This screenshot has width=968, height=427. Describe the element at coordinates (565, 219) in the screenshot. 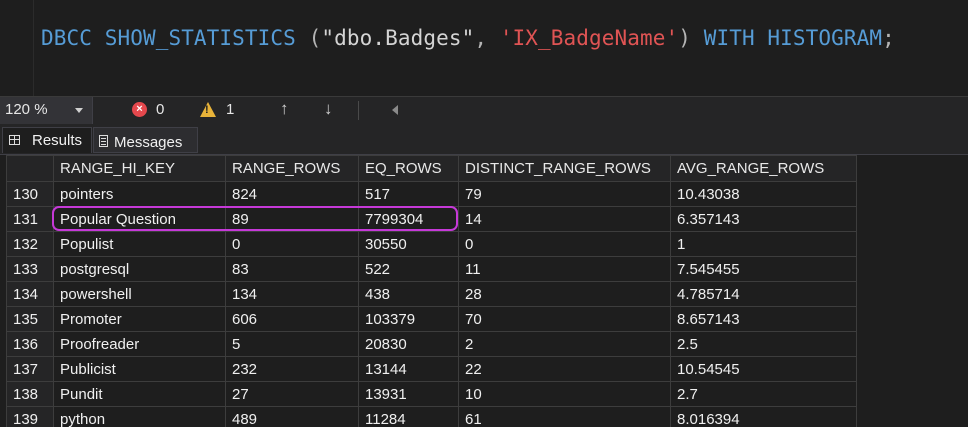

I see `table-cell: 14` at that location.